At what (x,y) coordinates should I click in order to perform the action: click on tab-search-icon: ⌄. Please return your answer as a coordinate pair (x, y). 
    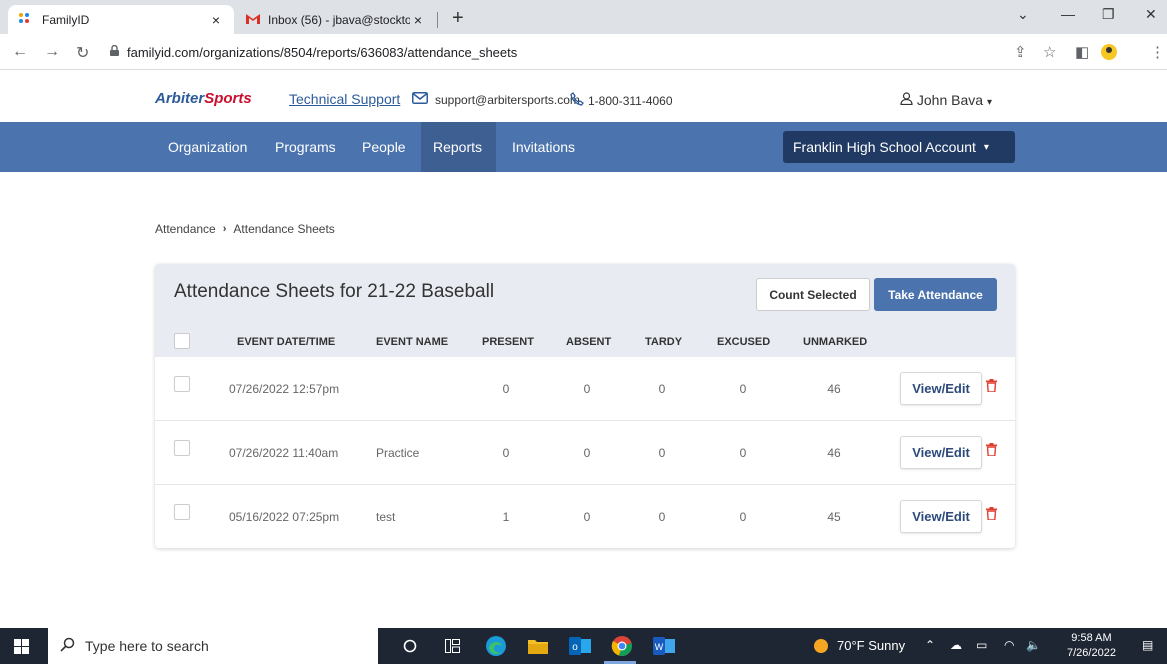
    Looking at the image, I should click on (1023, 14).